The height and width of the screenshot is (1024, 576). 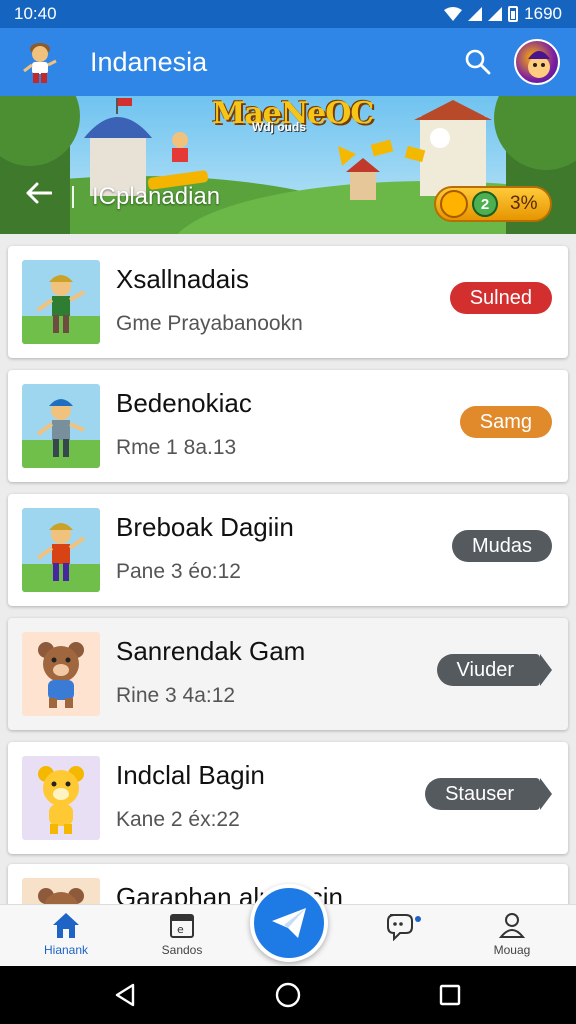 What do you see at coordinates (149, 61) in the screenshot?
I see `app-title: Indanesia` at bounding box center [149, 61].